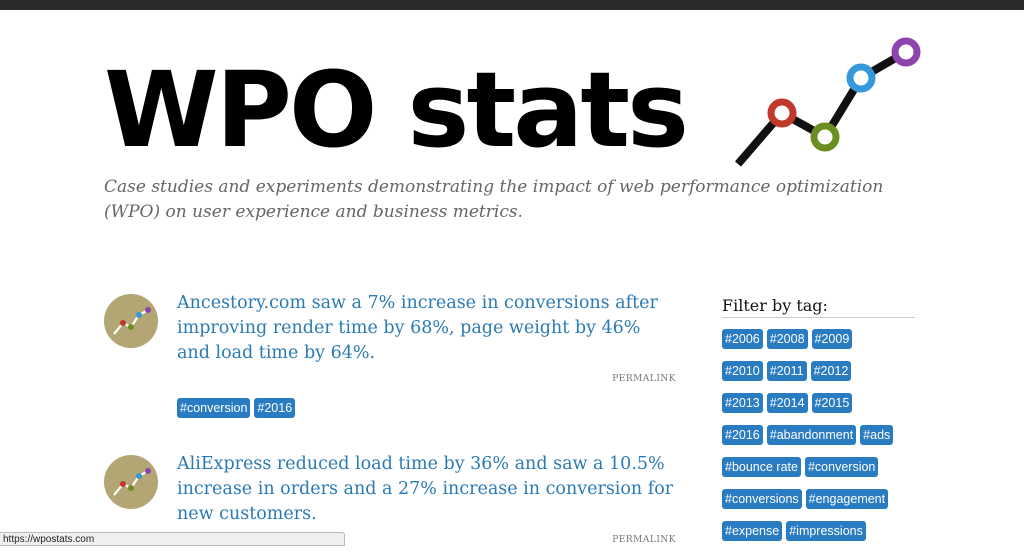 The width and height of the screenshot is (1024, 552). Describe the element at coordinates (742, 371) in the screenshot. I see `filter-tag: #2010` at that location.